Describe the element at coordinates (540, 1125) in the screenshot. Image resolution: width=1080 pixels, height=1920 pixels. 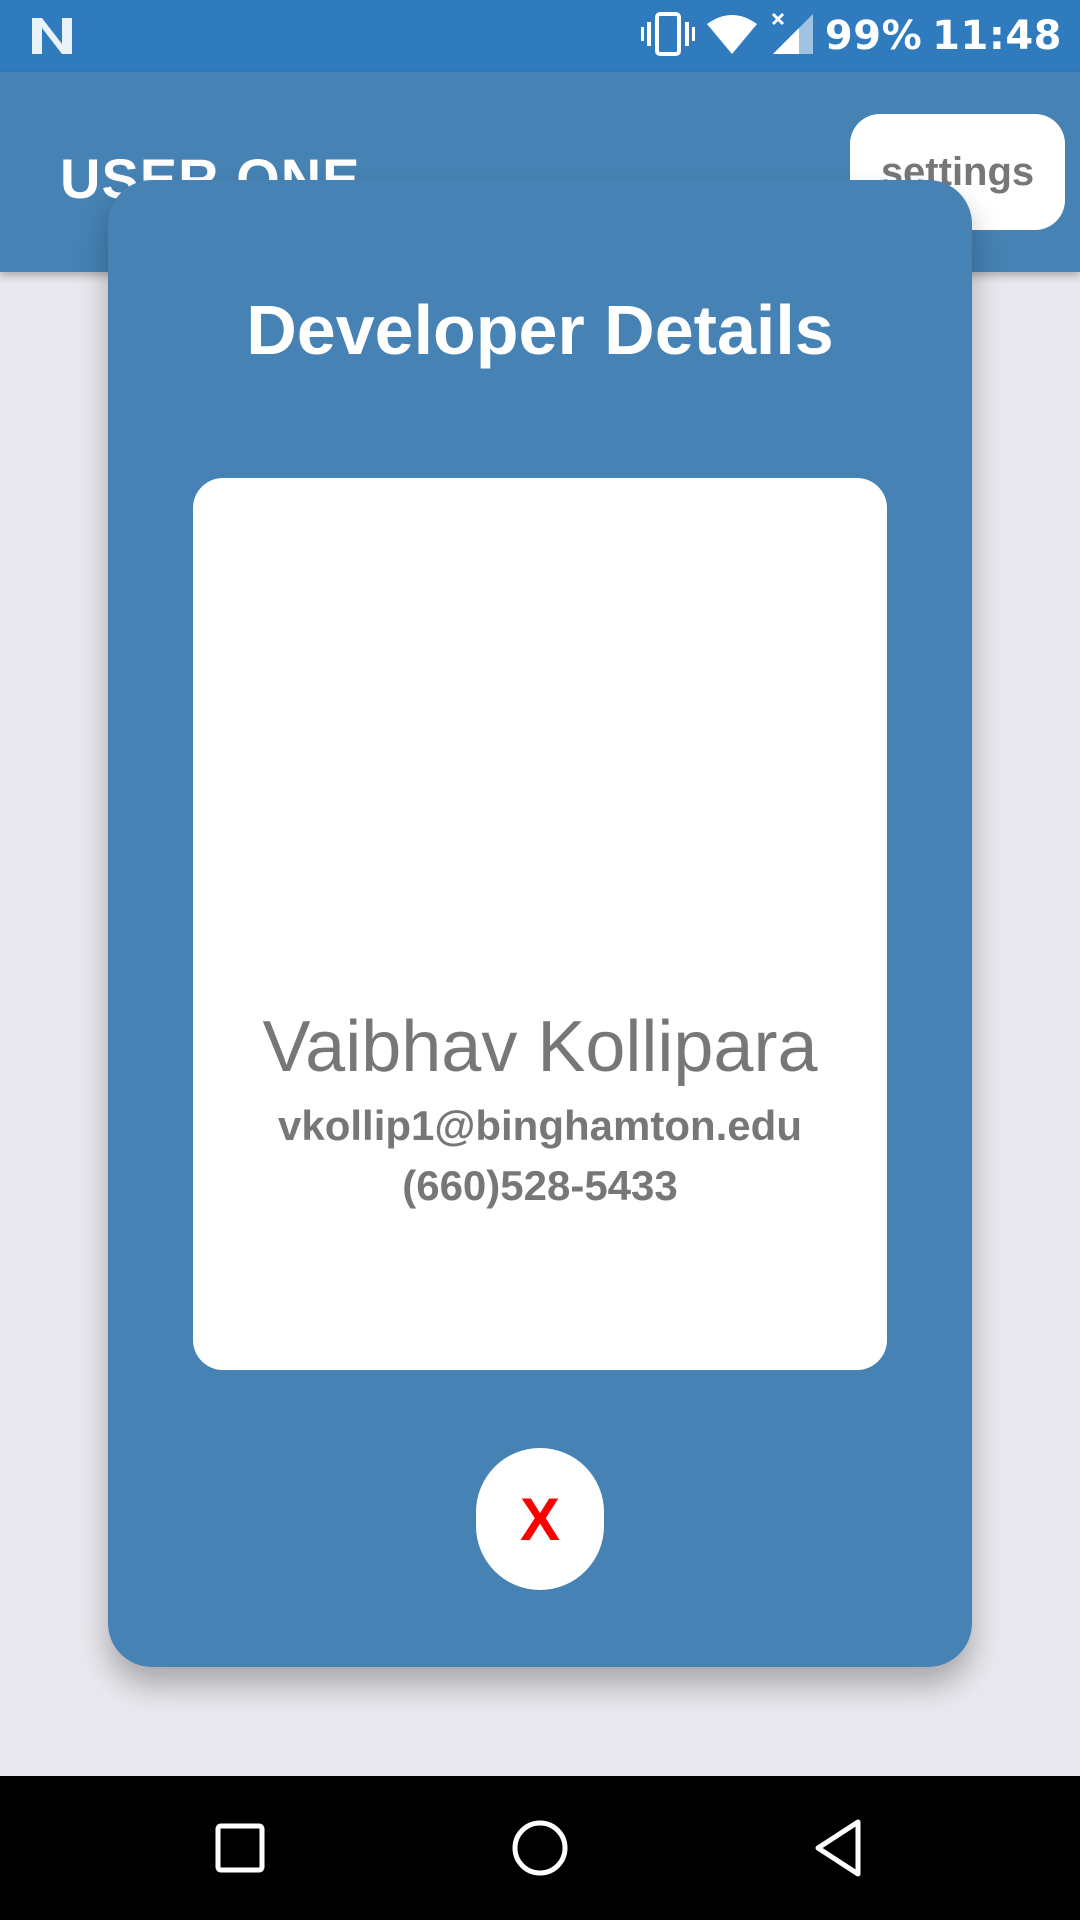
I see `developer-email: vkollip1@binghamton.edu` at that location.